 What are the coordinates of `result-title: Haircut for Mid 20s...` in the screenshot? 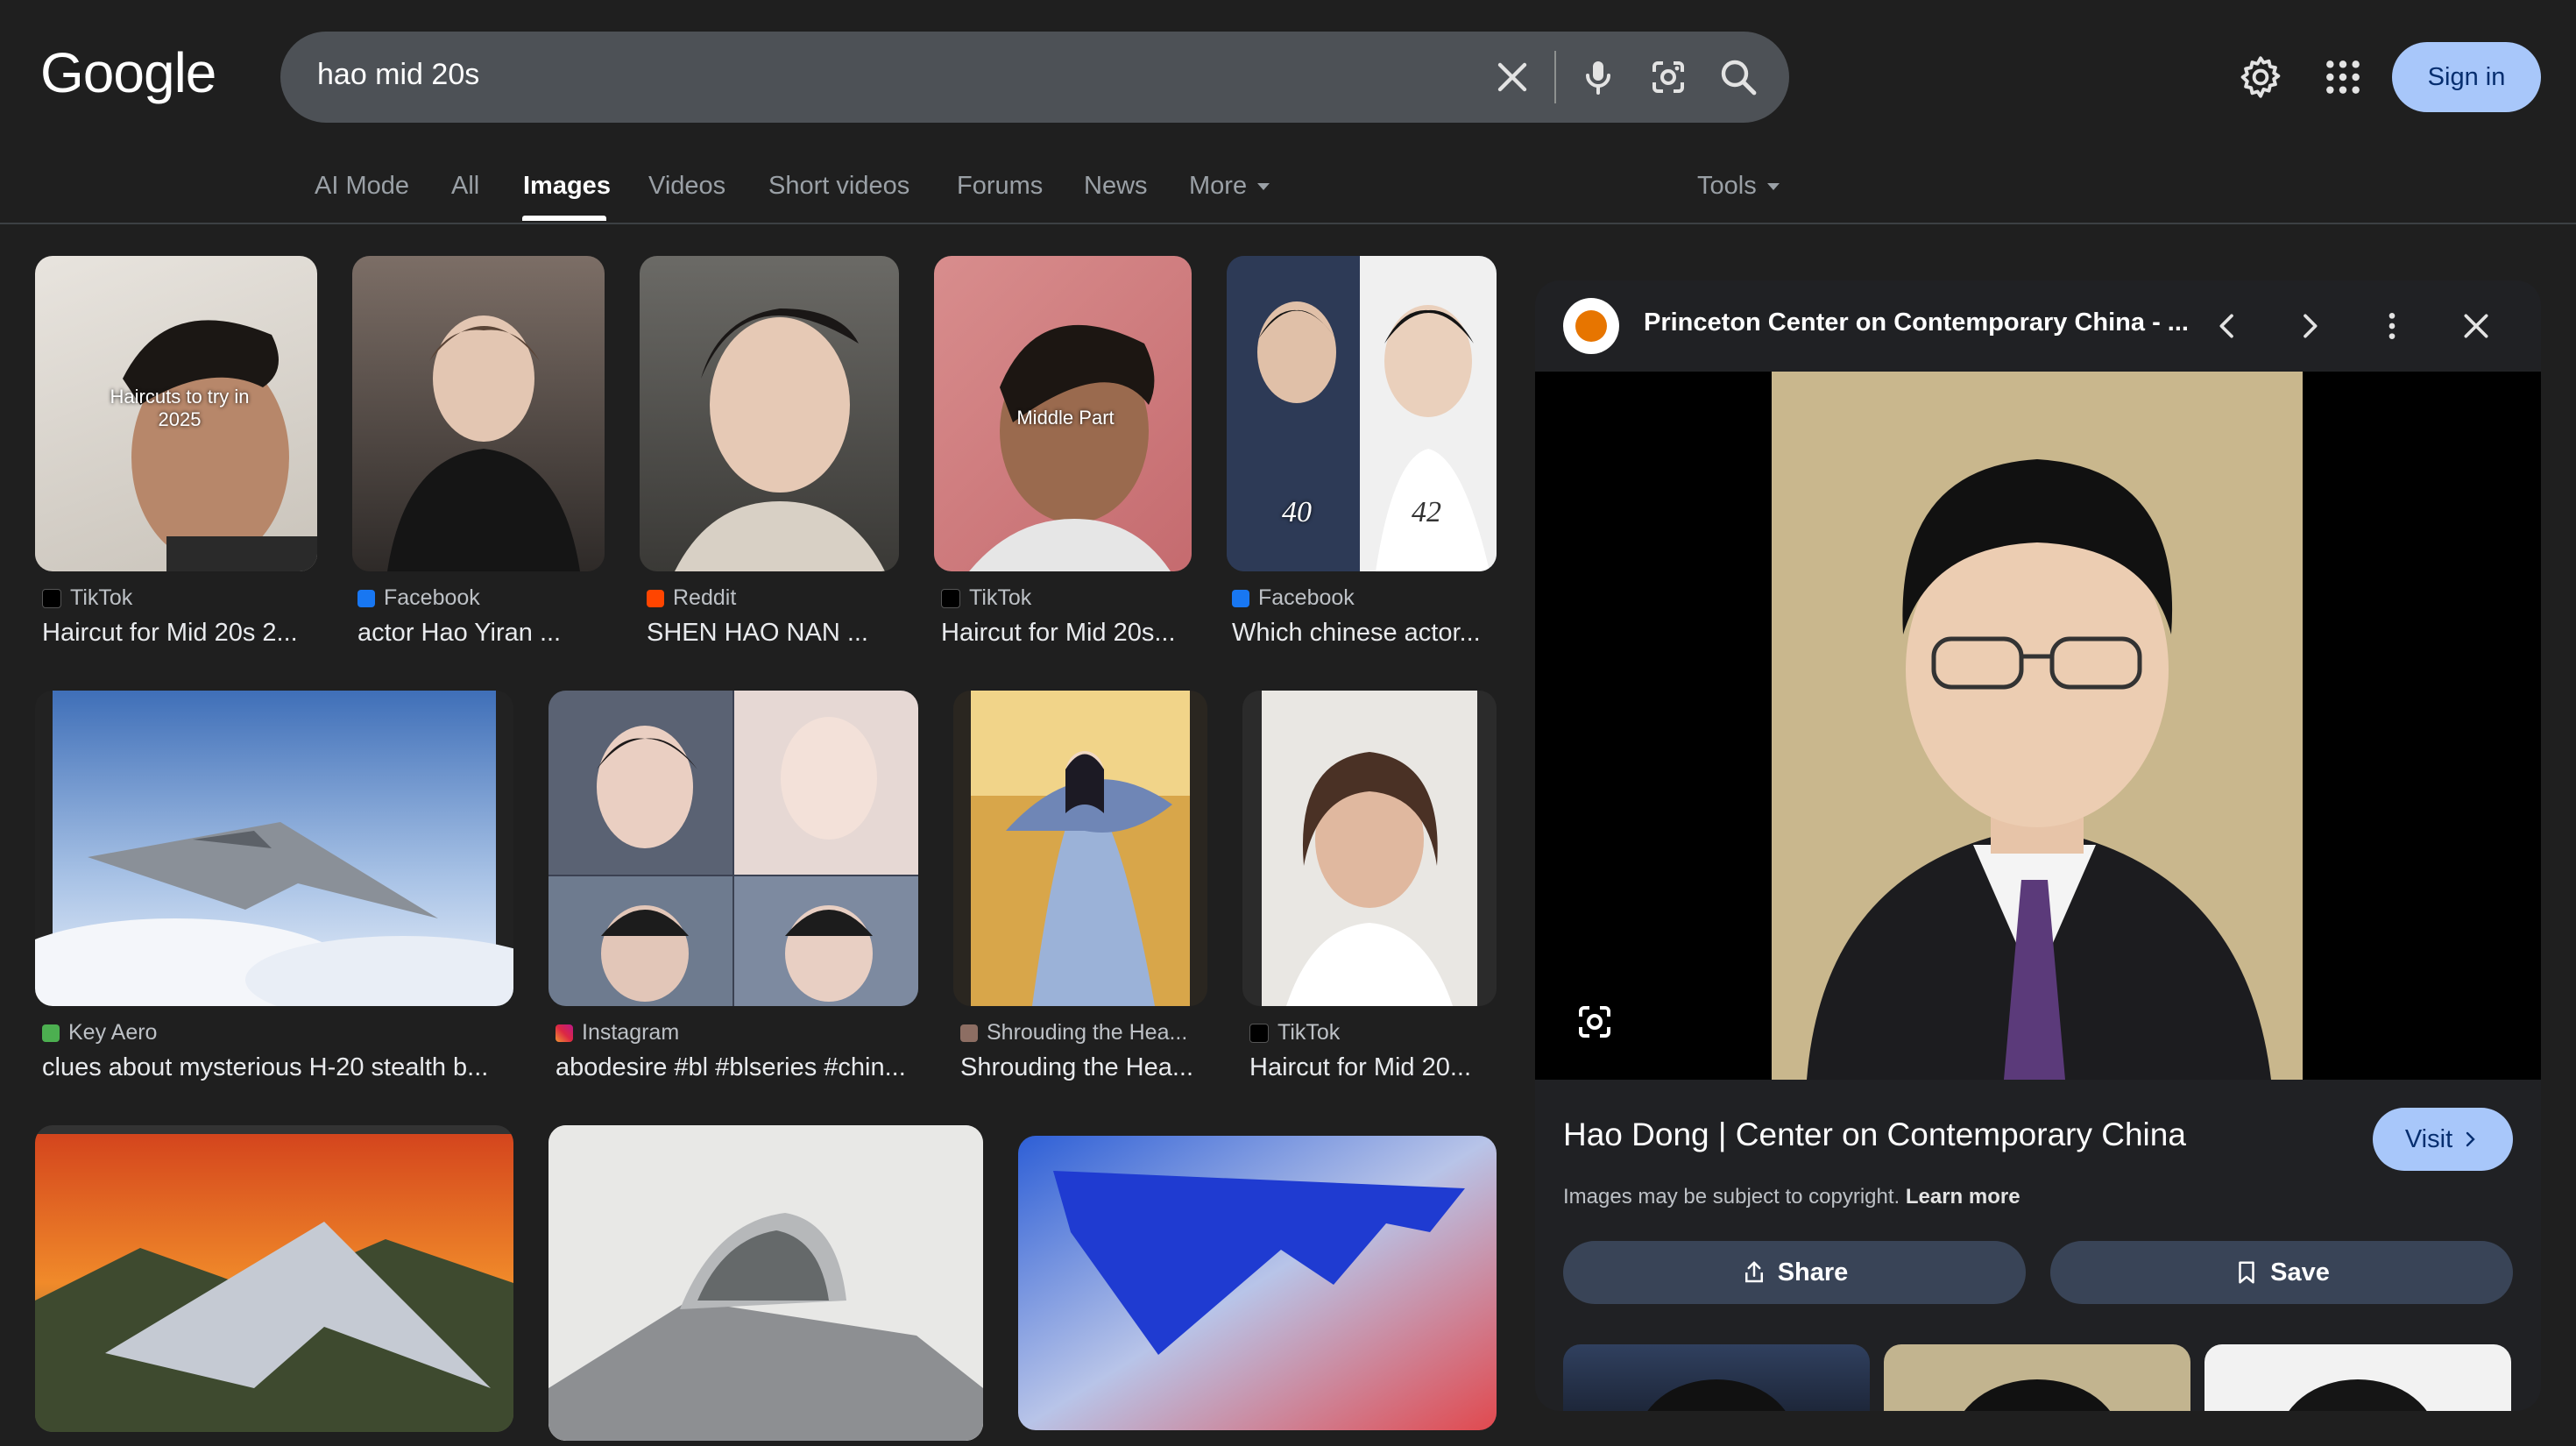 It's located at (1066, 633).